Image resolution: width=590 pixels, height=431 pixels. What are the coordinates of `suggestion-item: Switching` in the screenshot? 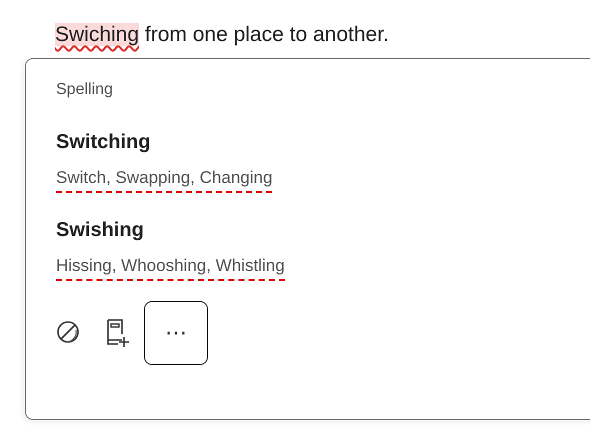 It's located at (103, 142).